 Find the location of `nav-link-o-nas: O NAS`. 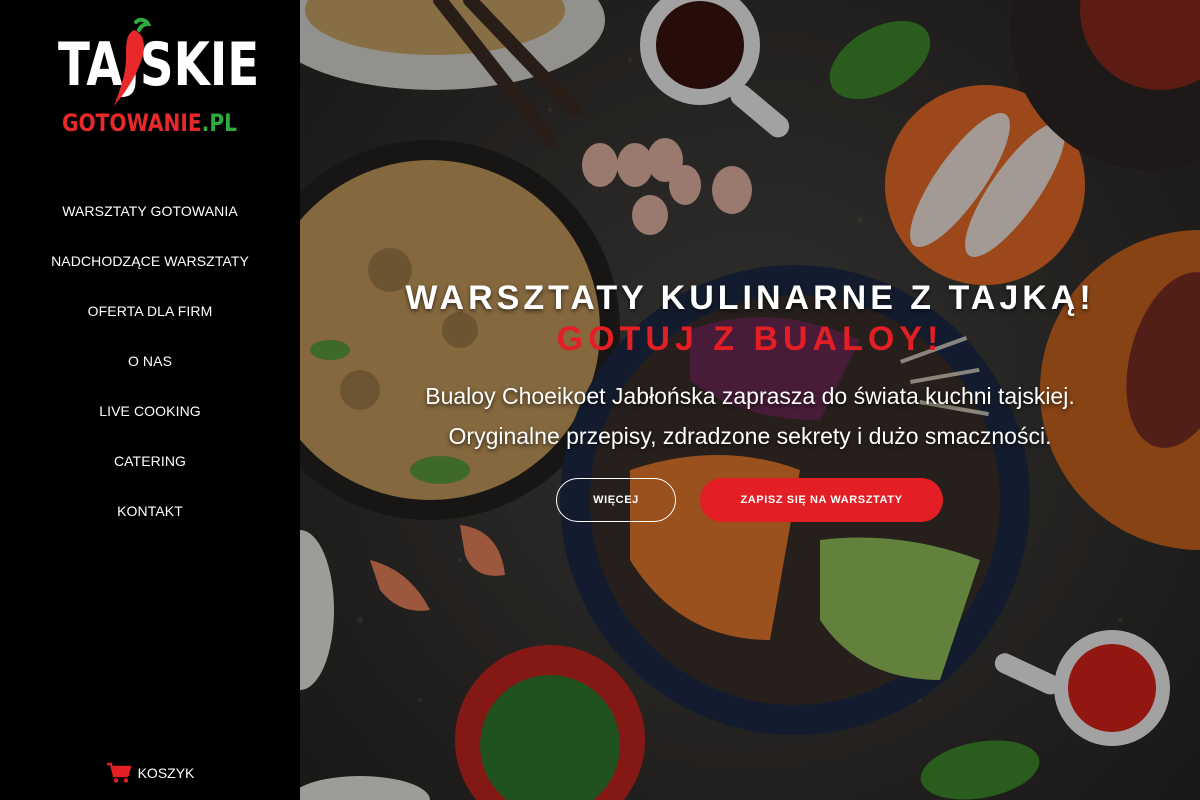

nav-link-o-nas: O NAS is located at coordinates (150, 361).